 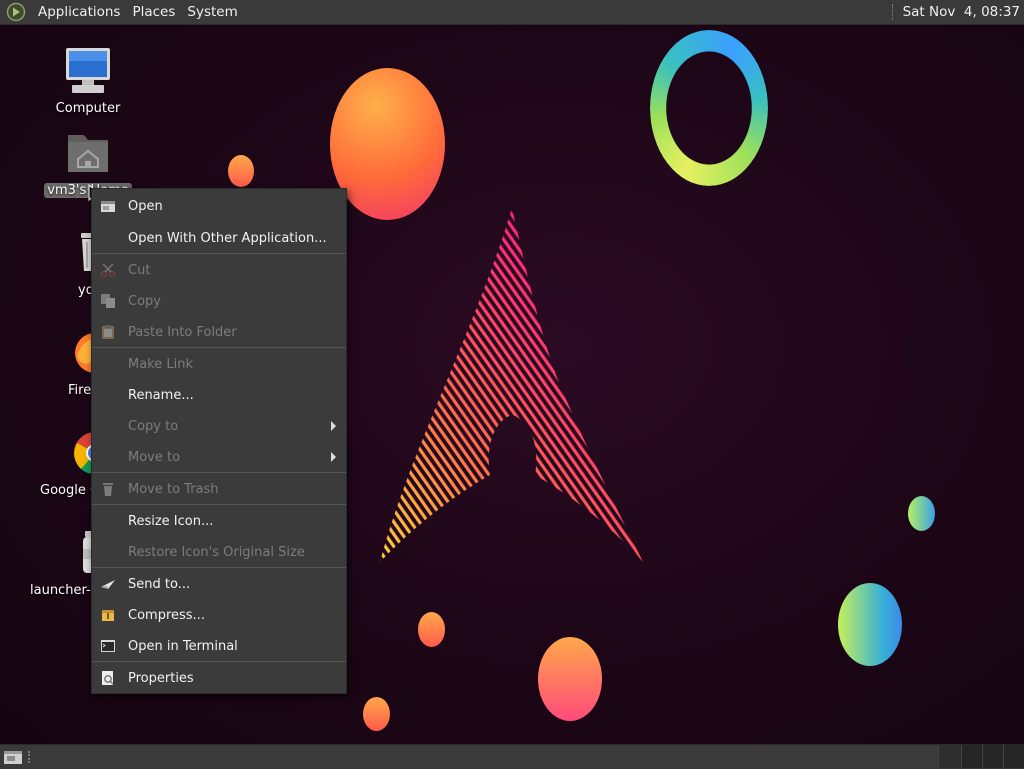 What do you see at coordinates (108, 301) in the screenshot?
I see `copy-icon` at bounding box center [108, 301].